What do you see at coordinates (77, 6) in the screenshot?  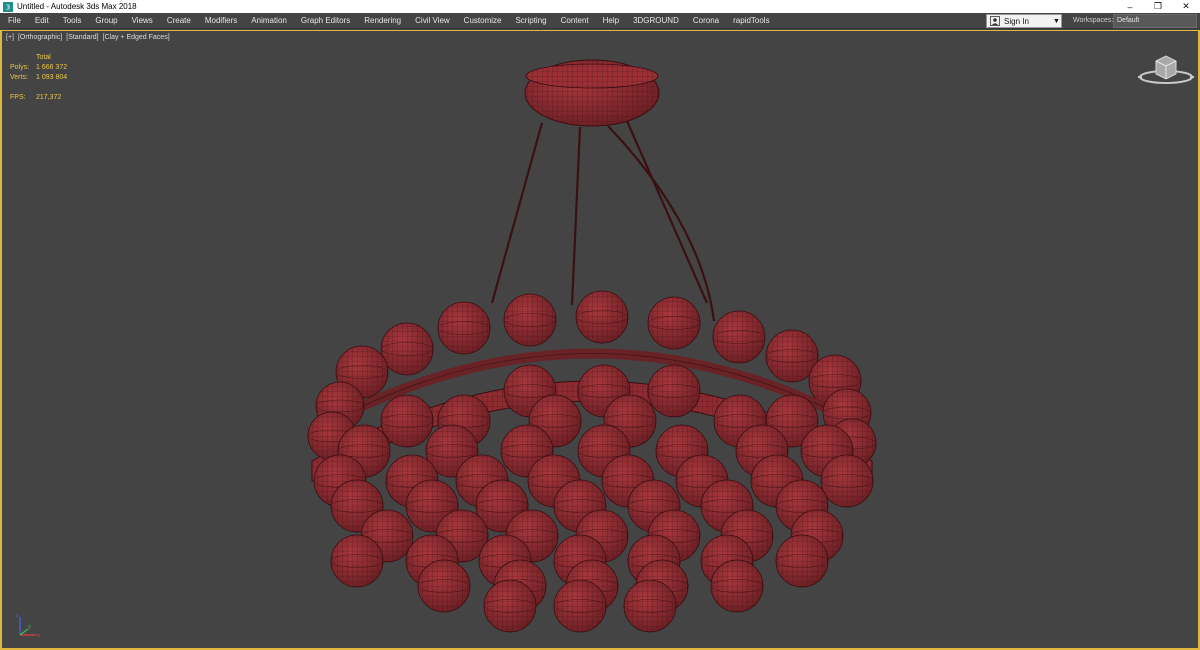 I see `window-title: Untitled - Autodesk 3ds Max 2018` at bounding box center [77, 6].